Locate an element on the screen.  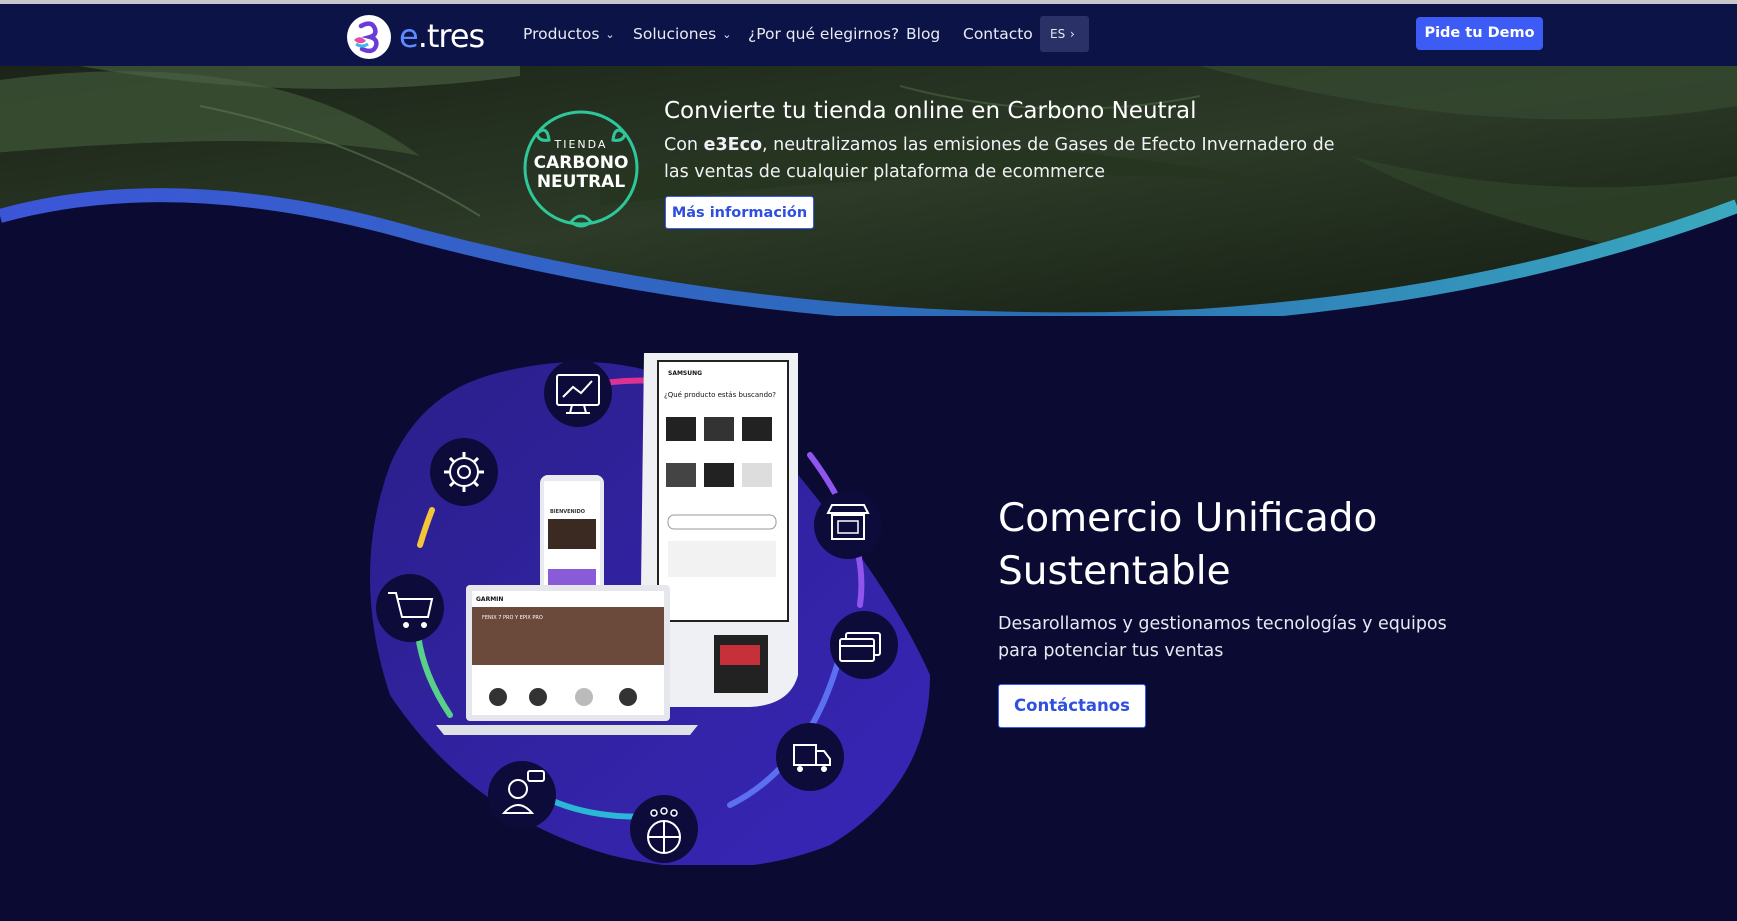
logo-mark-icon is located at coordinates (369, 37).